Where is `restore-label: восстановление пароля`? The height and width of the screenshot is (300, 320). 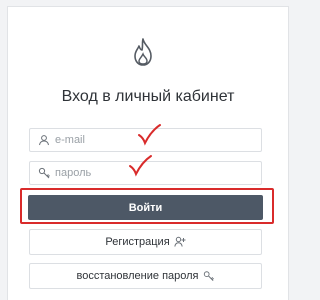
restore-label: восстановление пароля is located at coordinates (137, 276).